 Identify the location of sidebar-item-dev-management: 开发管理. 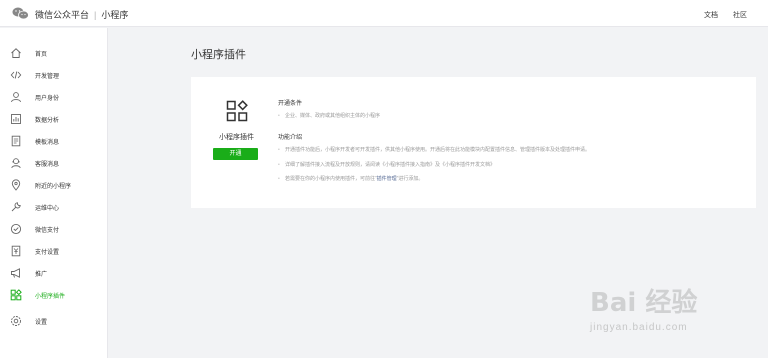
(54, 75).